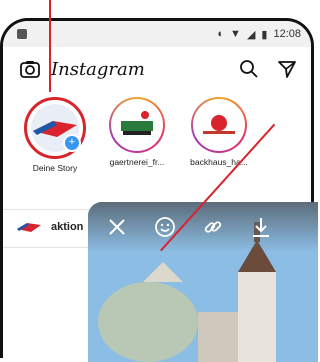 Image resolution: width=320 pixels, height=362 pixels. I want to click on wifi-icon: ▼, so click(235, 34).